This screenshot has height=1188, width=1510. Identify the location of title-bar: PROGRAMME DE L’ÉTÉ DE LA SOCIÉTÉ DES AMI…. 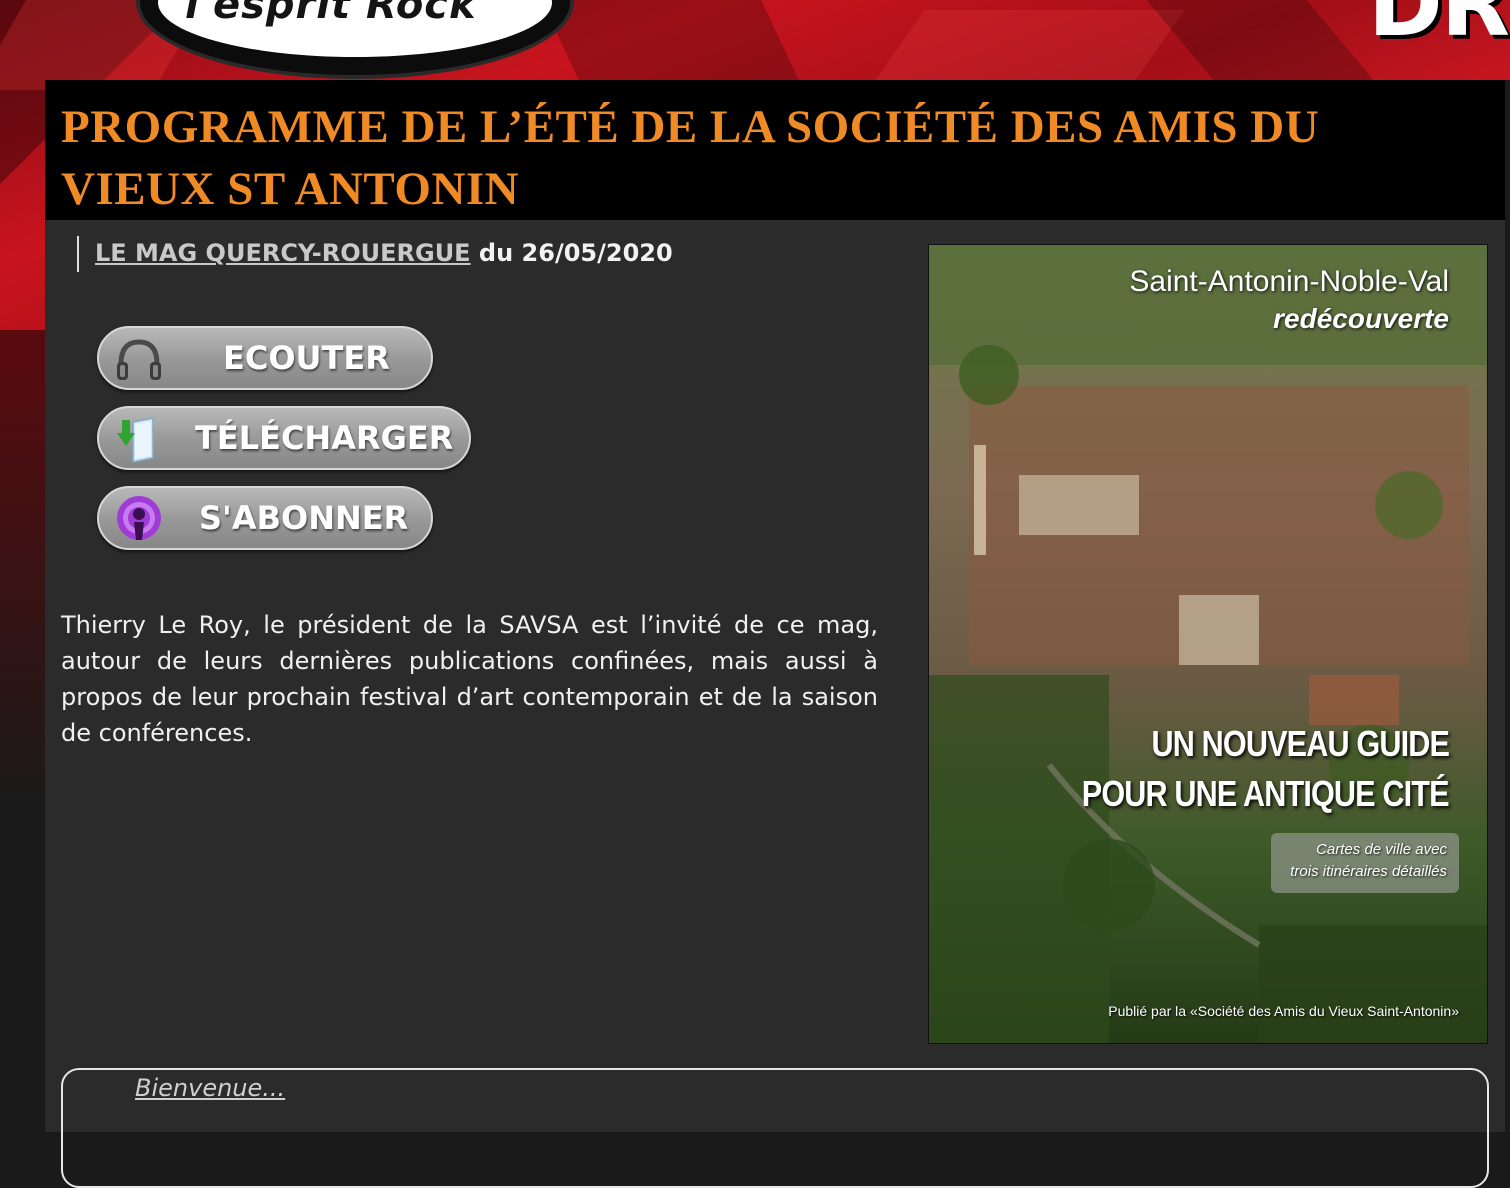
(775, 150).